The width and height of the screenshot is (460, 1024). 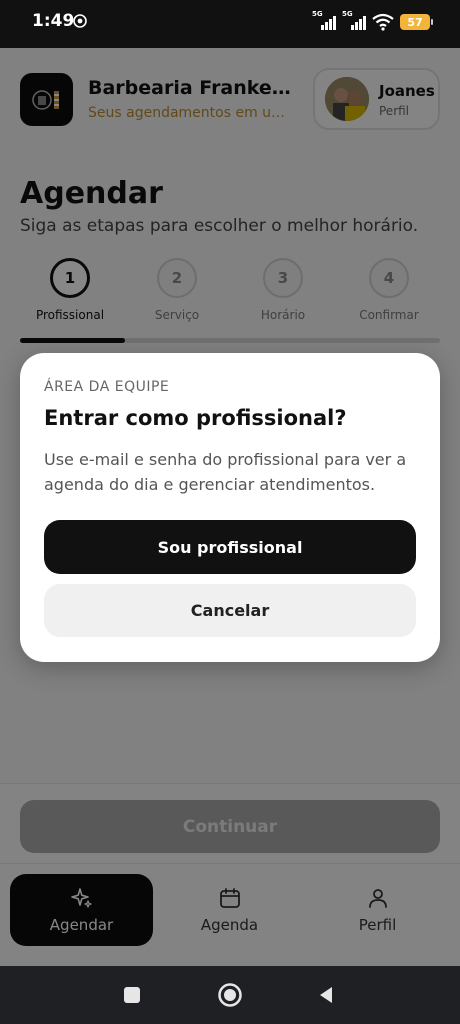 I want to click on square-icon, so click(x=132, y=995).